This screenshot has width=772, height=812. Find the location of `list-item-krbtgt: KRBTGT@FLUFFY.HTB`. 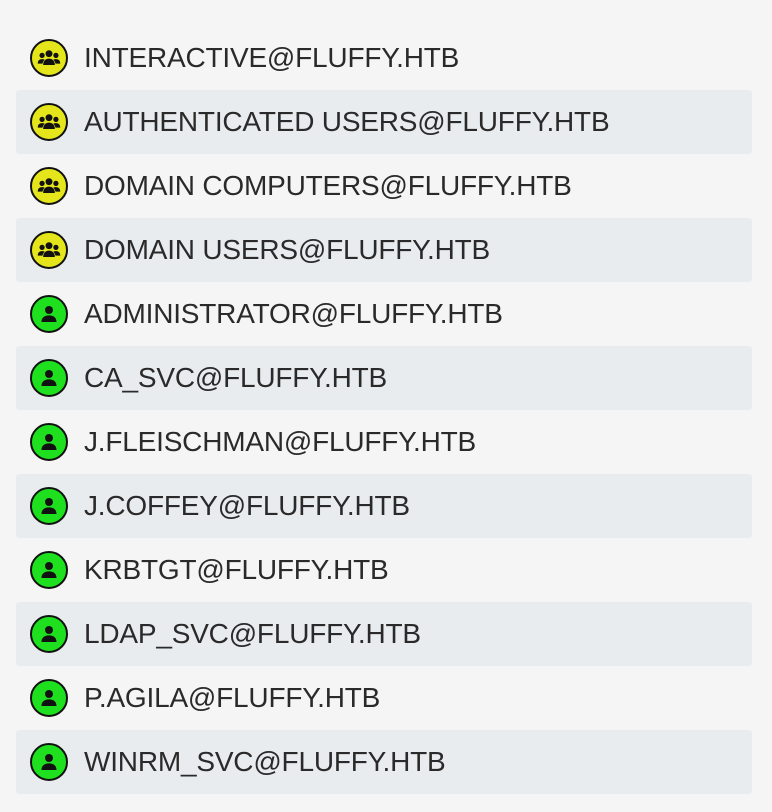

list-item-krbtgt: KRBTGT@FLUFFY.HTB is located at coordinates (384, 570).